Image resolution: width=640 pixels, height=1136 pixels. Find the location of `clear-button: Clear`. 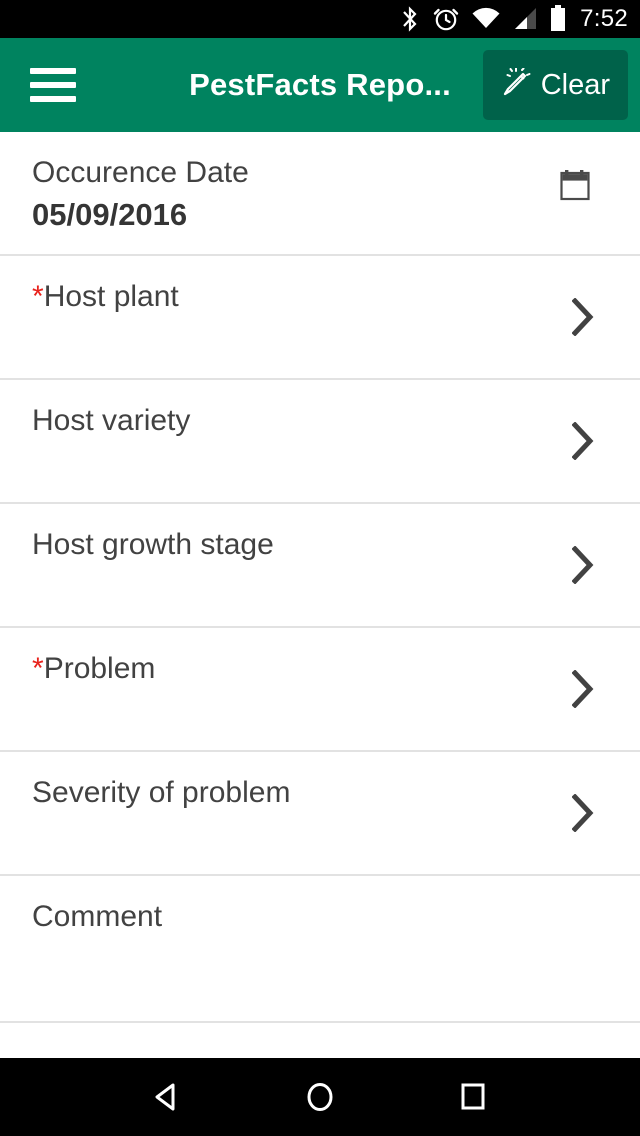

clear-button: Clear is located at coordinates (555, 85).